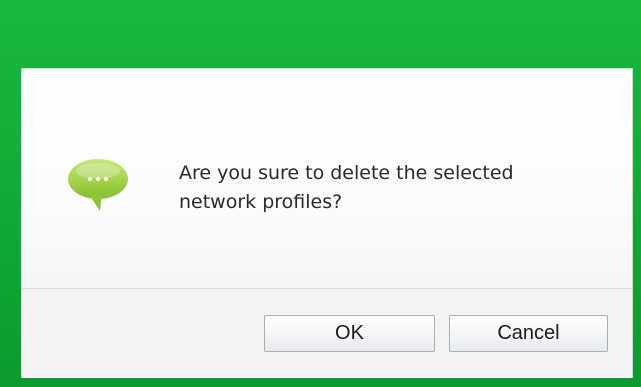 The height and width of the screenshot is (387, 641). What do you see at coordinates (98, 185) in the screenshot?
I see `speech-bubble-icon` at bounding box center [98, 185].